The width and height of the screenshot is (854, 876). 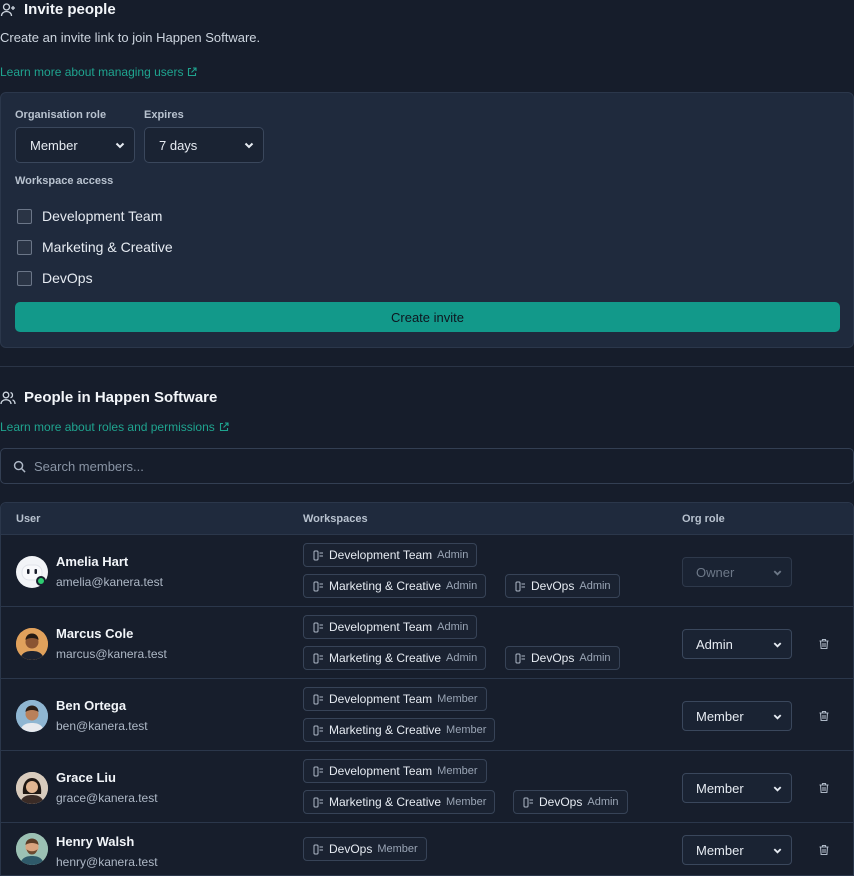 I want to click on expires-label: Expires, so click(x=164, y=115).